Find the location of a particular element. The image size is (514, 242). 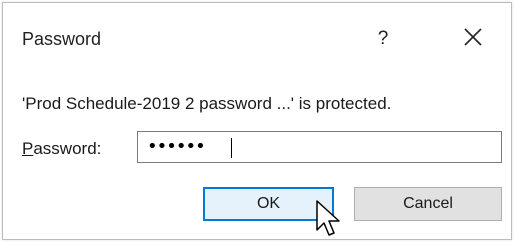

cancel-button: Cancel is located at coordinates (428, 204).